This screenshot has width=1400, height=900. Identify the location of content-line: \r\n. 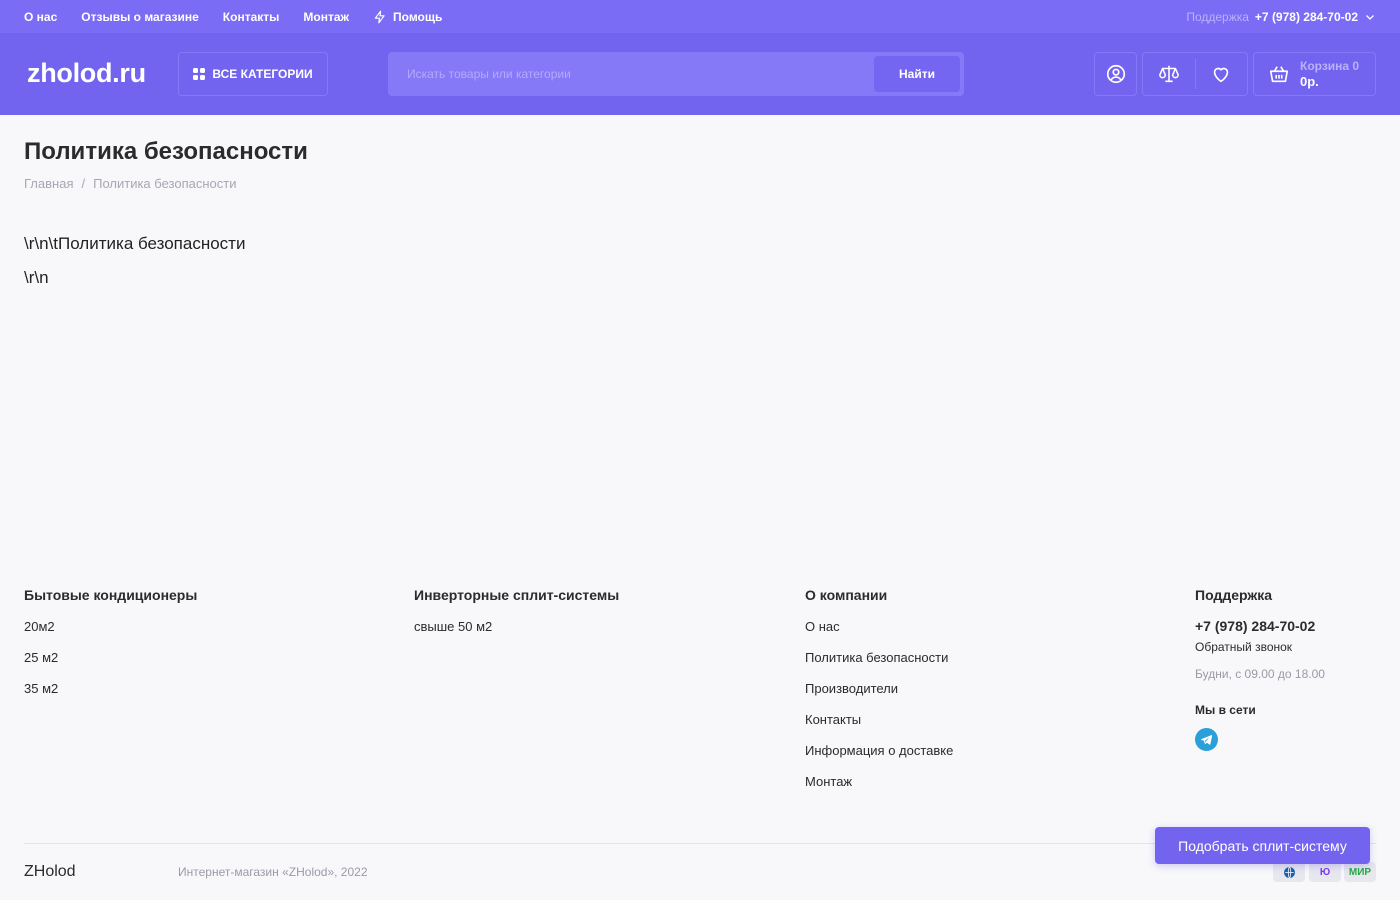
(36, 277).